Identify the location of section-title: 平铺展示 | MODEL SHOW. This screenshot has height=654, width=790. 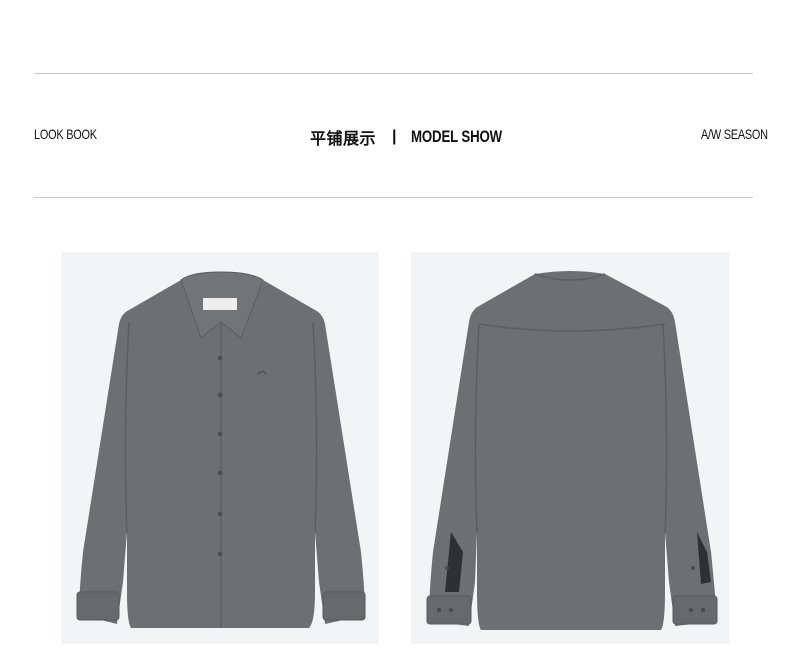
(418, 137).